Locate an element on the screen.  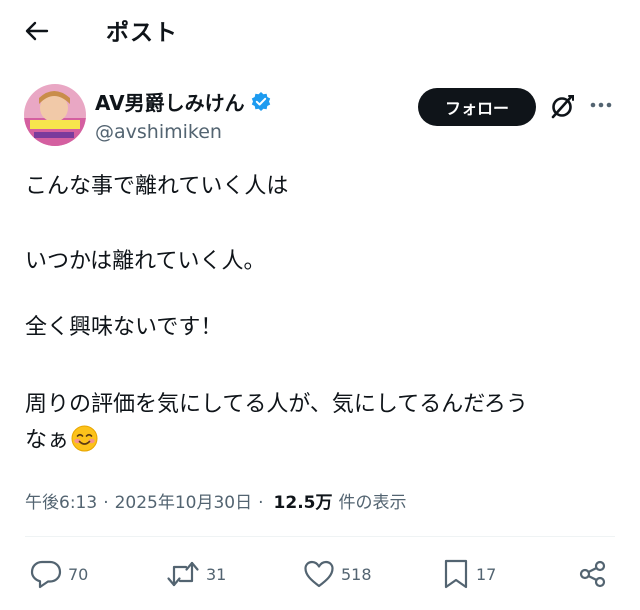
post-line-5-row: なぁ is located at coordinates (325, 440).